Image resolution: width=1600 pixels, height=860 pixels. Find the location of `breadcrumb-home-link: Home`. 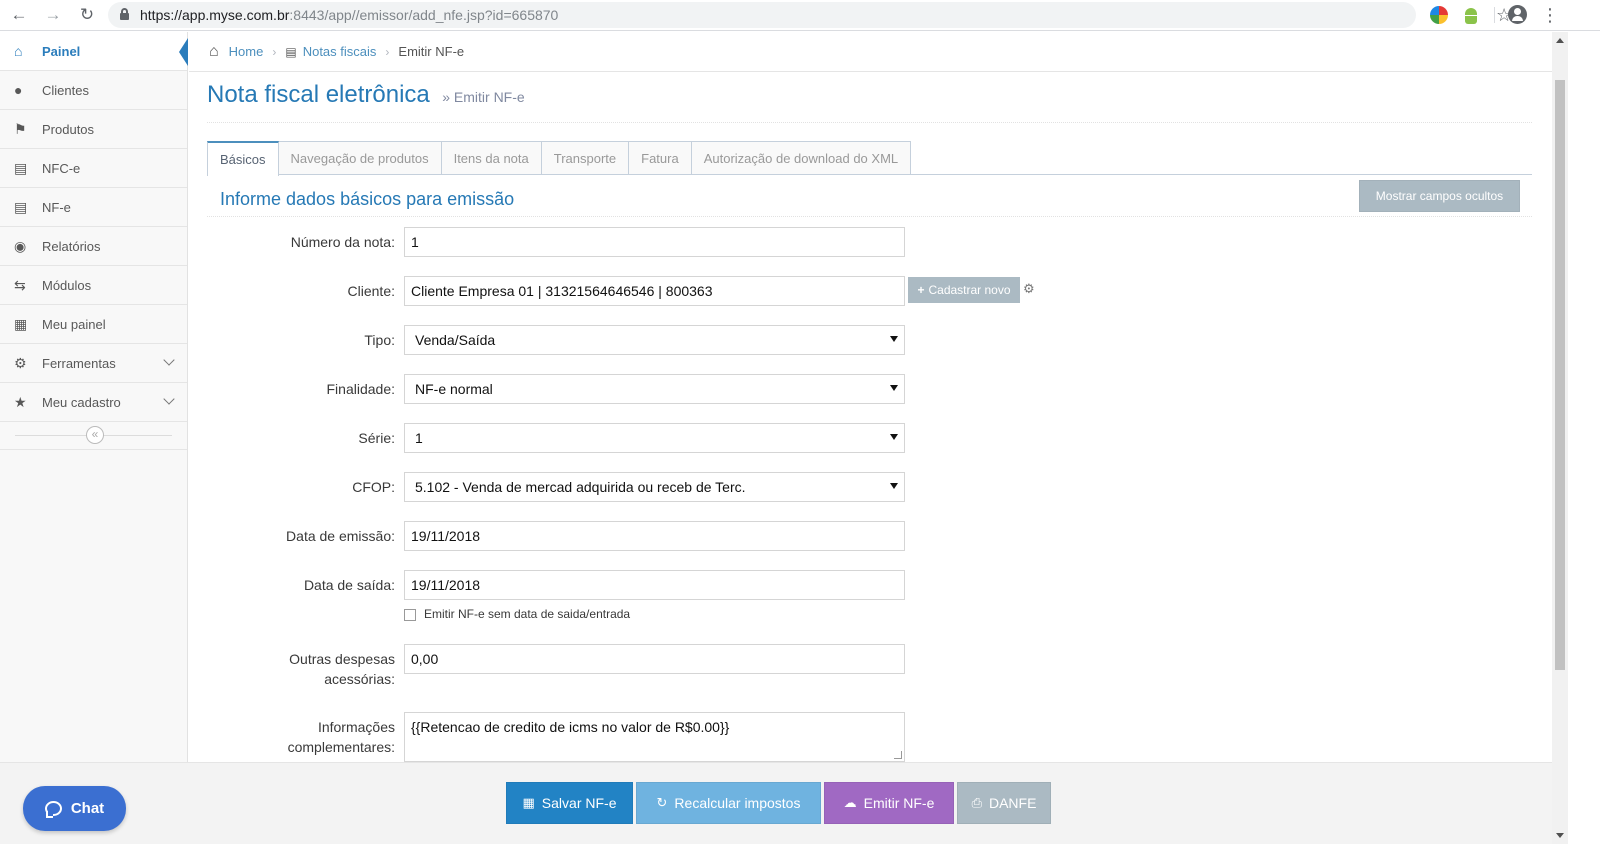

breadcrumb-home-link: Home is located at coordinates (246, 51).